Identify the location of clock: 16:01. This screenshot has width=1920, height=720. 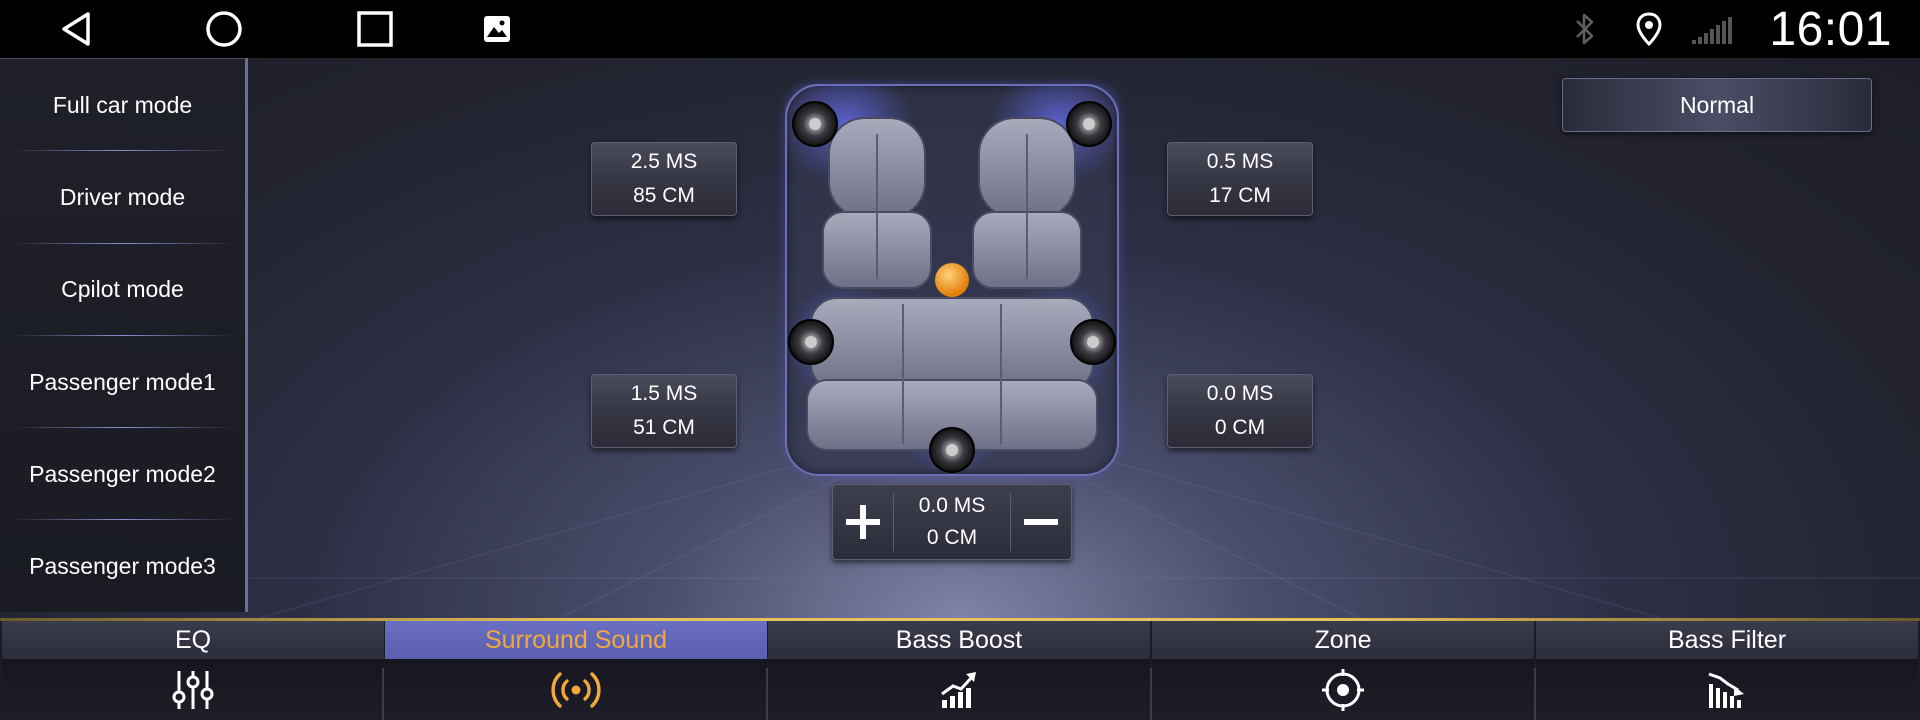
(1830, 29).